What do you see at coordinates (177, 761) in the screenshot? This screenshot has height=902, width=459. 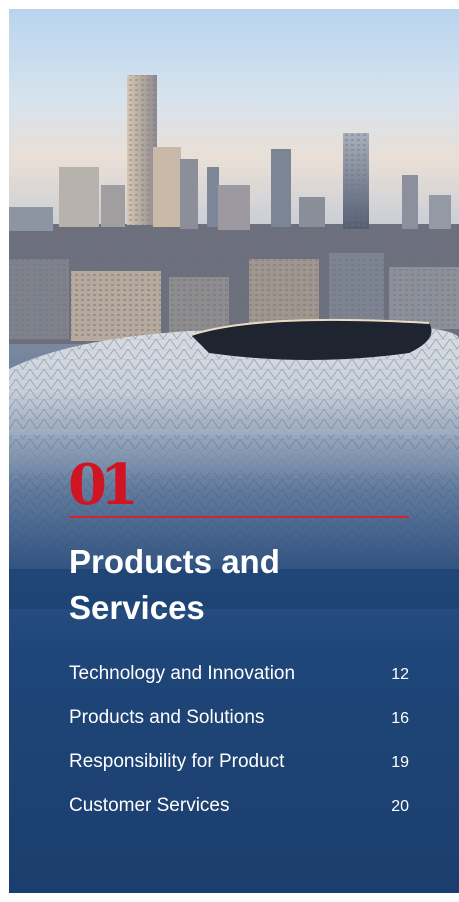 I see `toc-item-label: Responsibility for Product` at bounding box center [177, 761].